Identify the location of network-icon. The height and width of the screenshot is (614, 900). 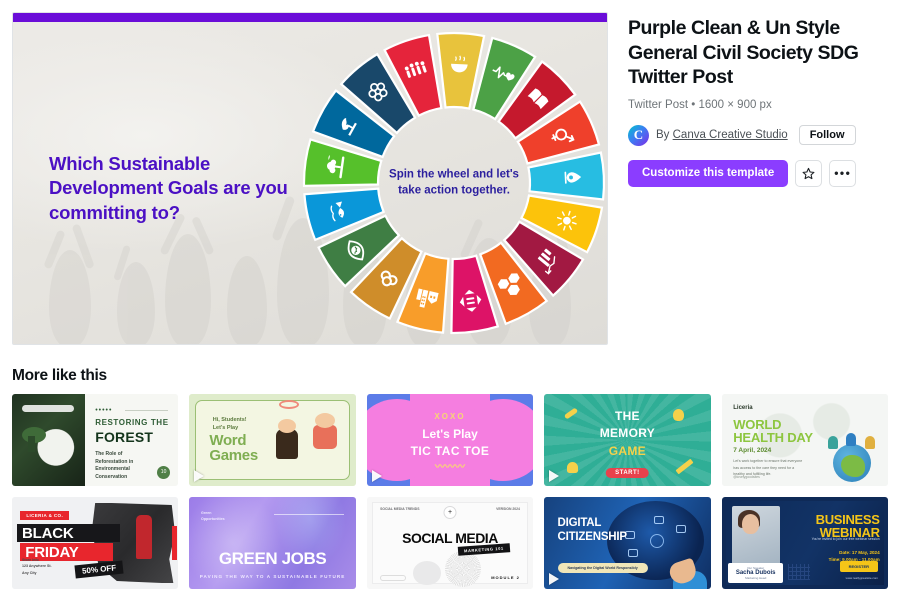
(657, 540).